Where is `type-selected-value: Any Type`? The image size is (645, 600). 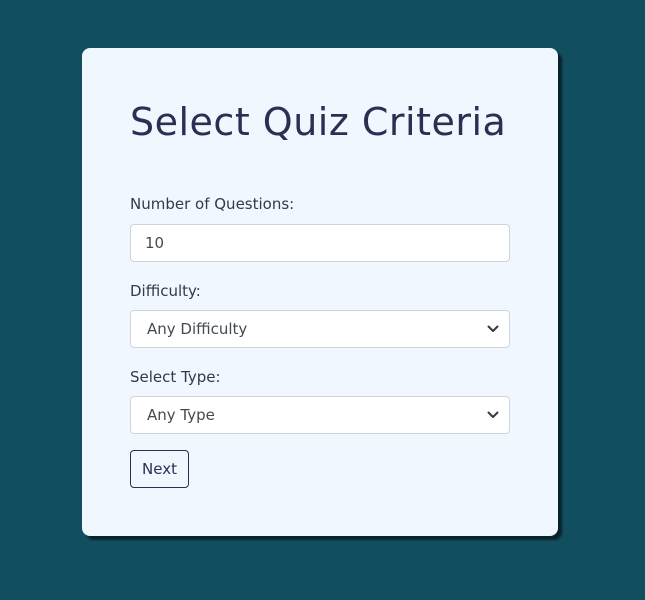 type-selected-value: Any Type is located at coordinates (181, 415).